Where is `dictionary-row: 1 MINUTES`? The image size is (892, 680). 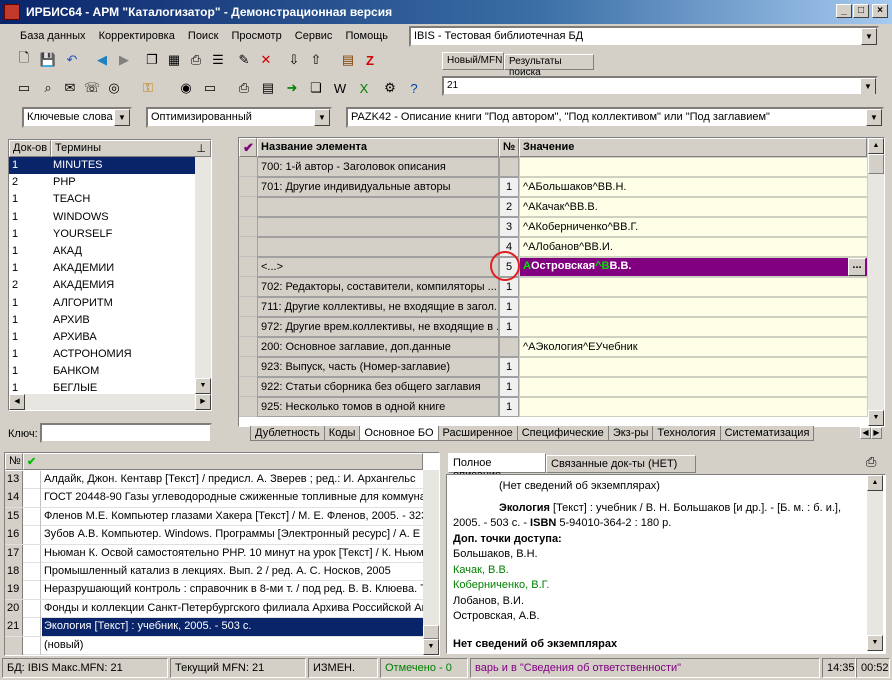
dictionary-row: 1 MINUTES is located at coordinates (102, 166).